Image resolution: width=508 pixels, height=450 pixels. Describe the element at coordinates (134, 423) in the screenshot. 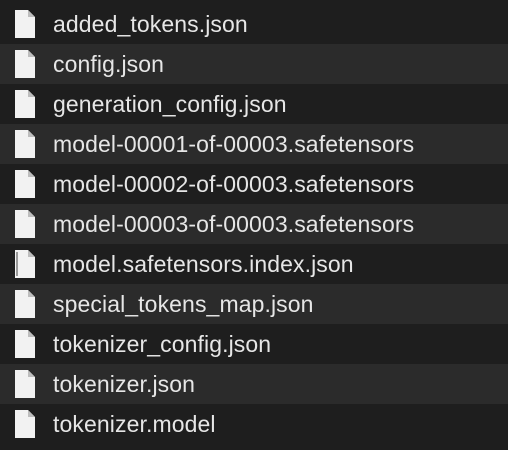

I see `file-name: tokenizer.model` at that location.